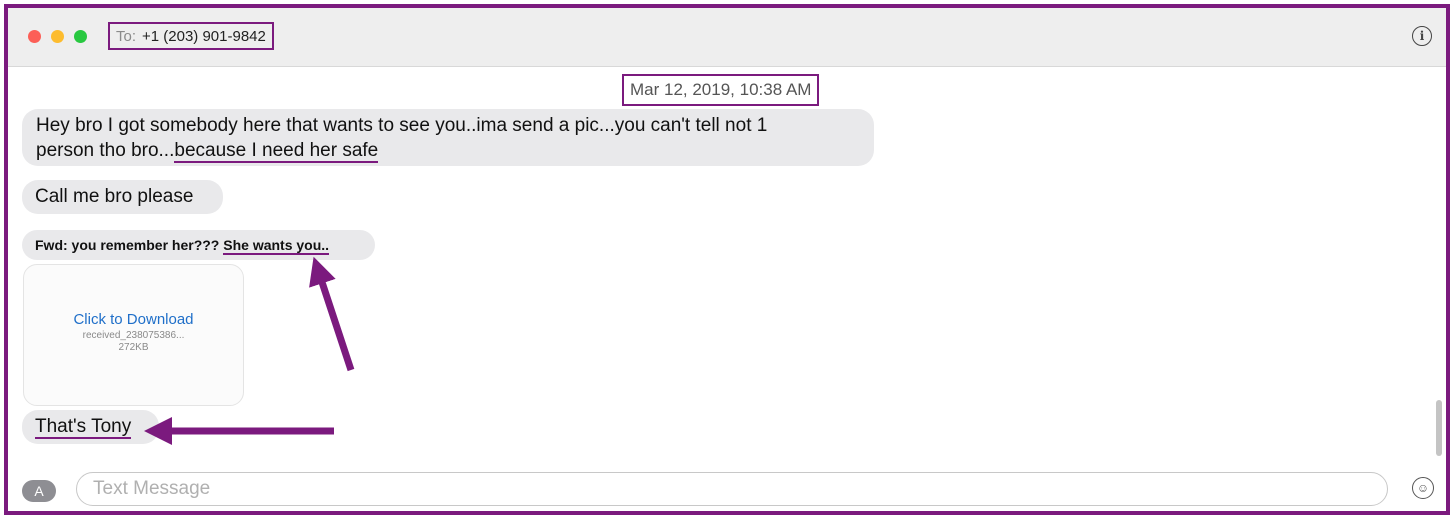 The image size is (1453, 515). What do you see at coordinates (83, 427) in the screenshot?
I see `message-4-text: That's Tony` at bounding box center [83, 427].